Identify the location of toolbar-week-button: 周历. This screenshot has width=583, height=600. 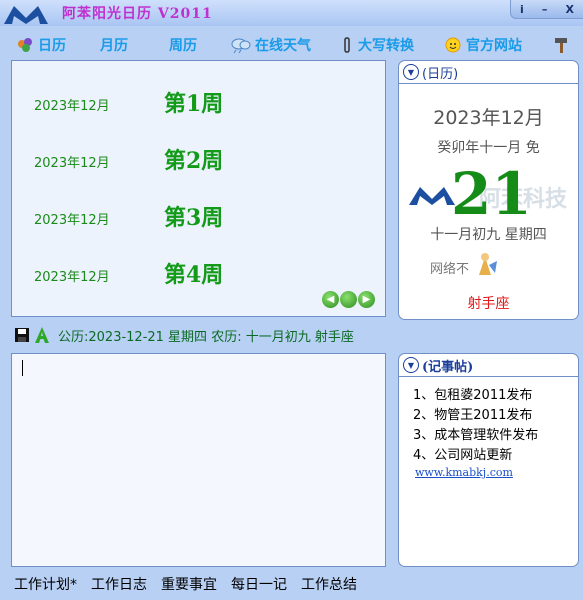
(183, 45).